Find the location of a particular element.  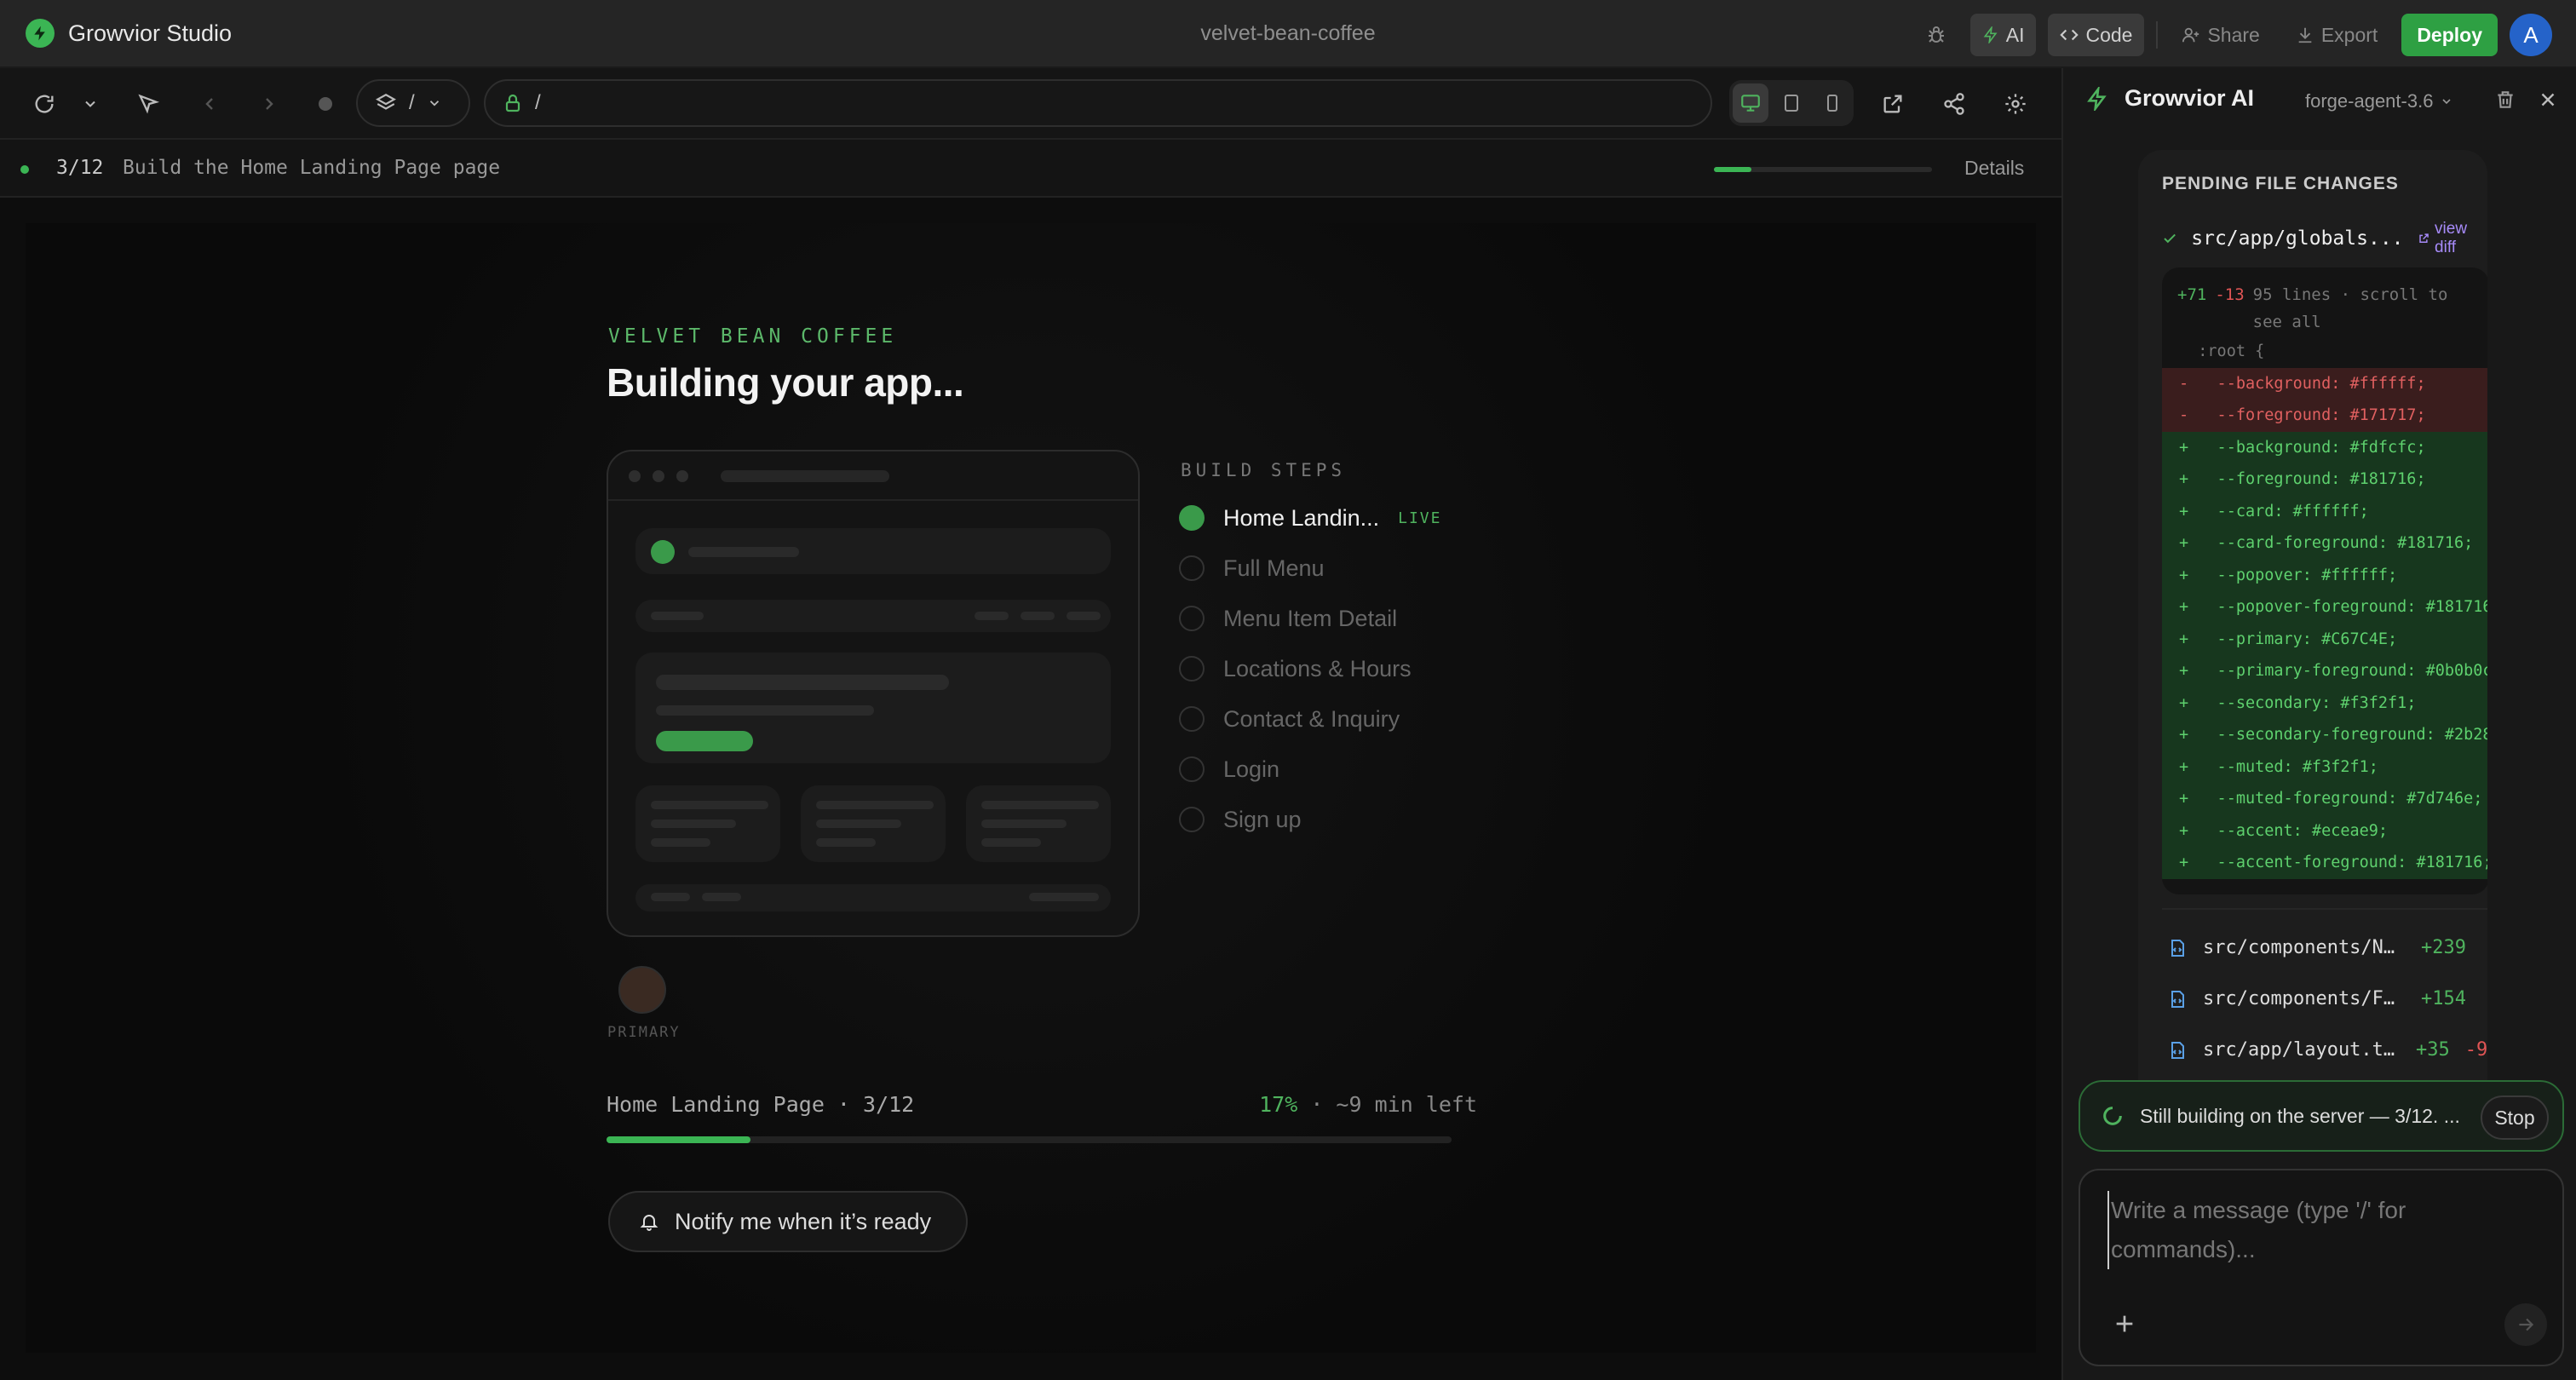

download-icon is located at coordinates (2305, 35).